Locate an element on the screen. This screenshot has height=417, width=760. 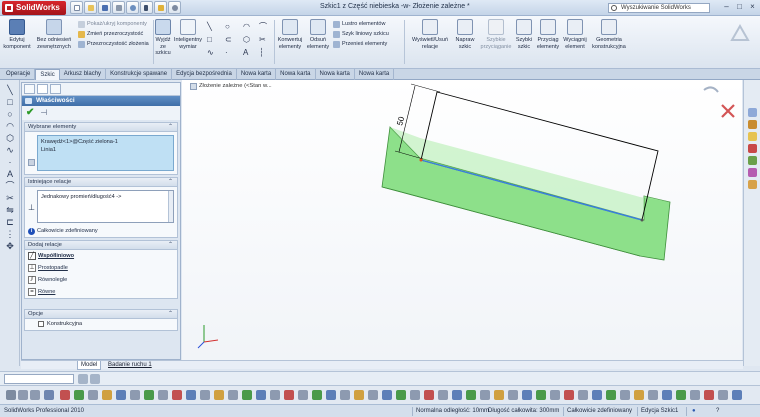
relation-collinear: ╱ Współliniowo is located at coordinates (101, 256).